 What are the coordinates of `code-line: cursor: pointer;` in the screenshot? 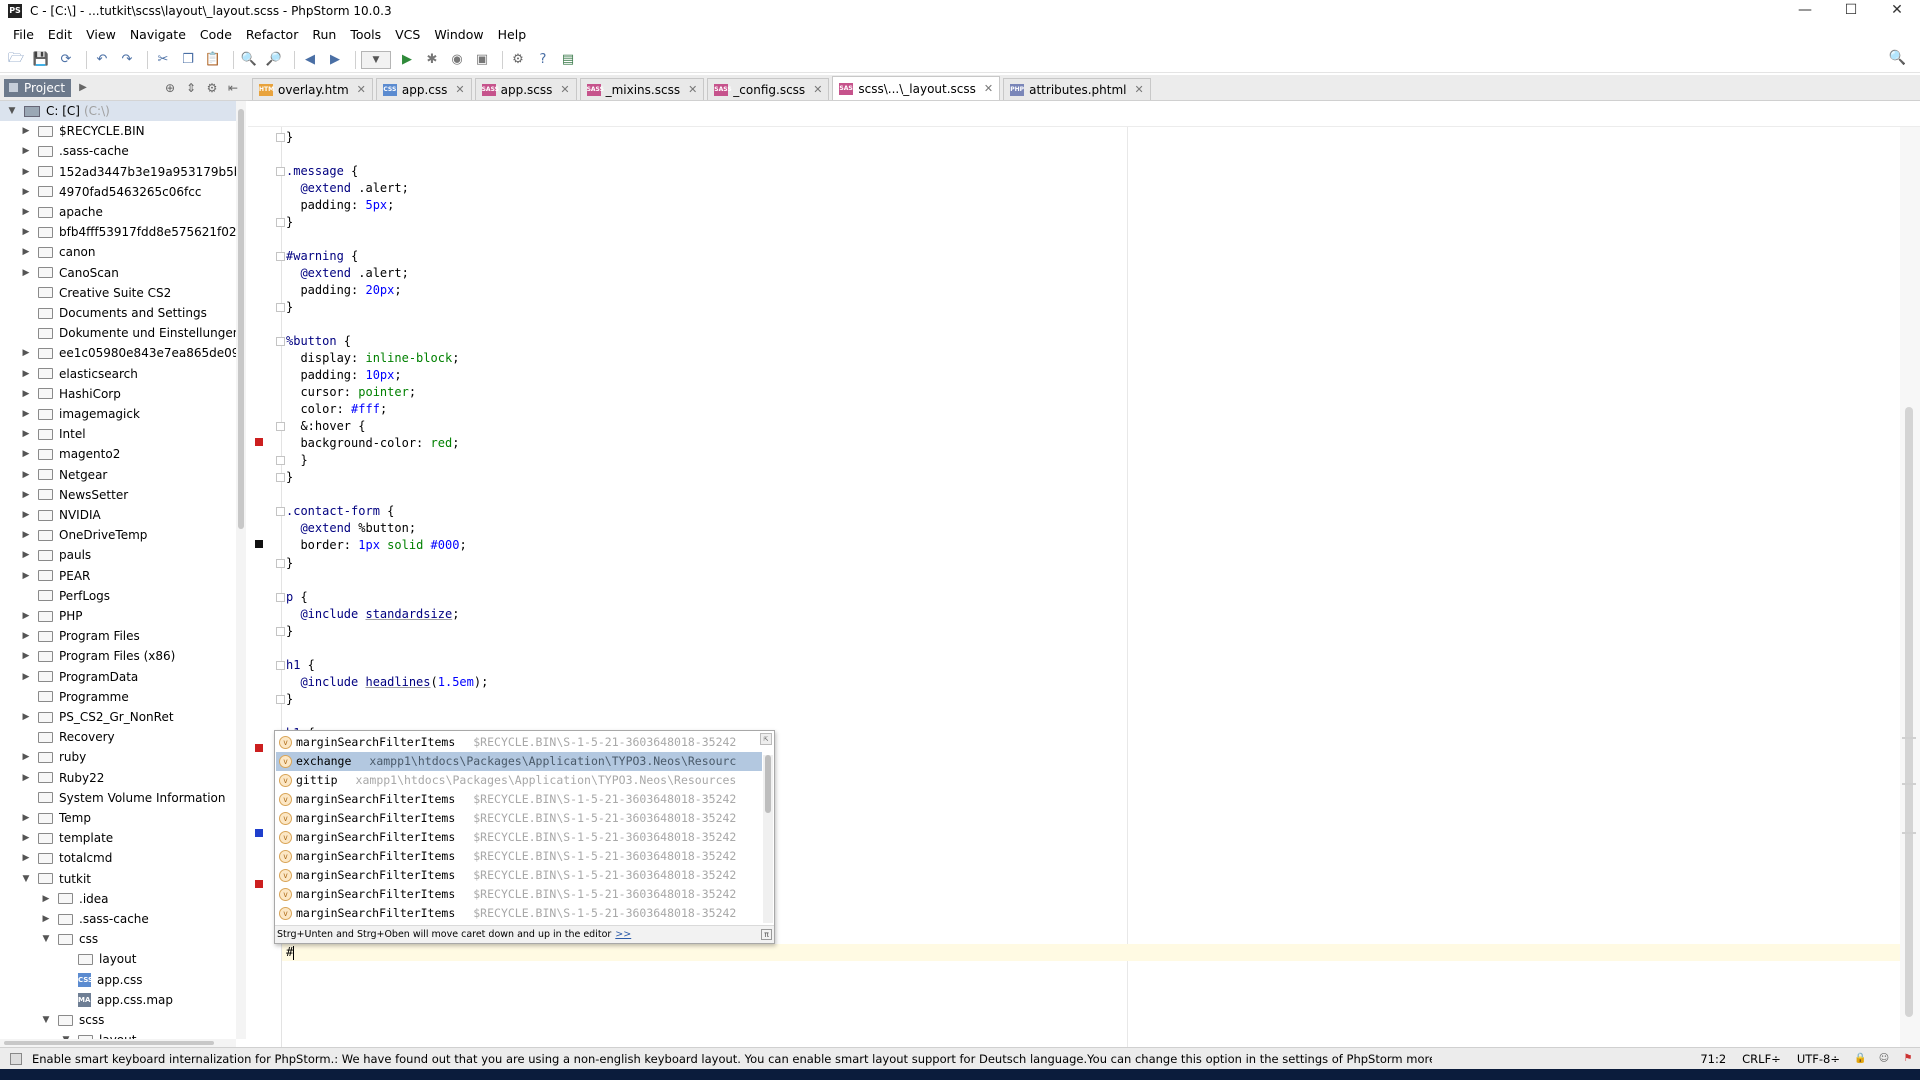 It's located at (351, 392).